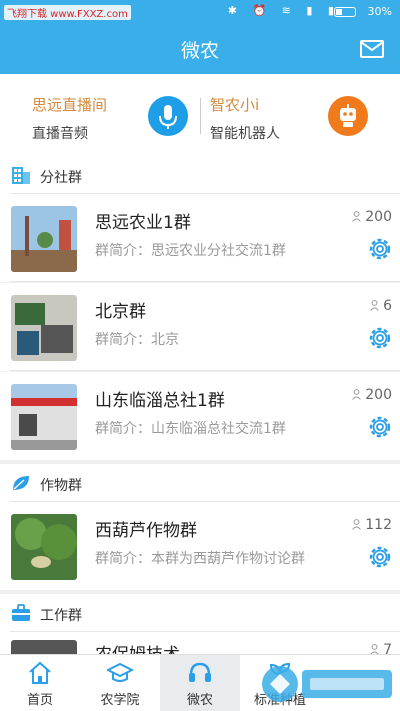 This screenshot has width=400, height=711. What do you see at coordinates (327, 684) in the screenshot?
I see `site-watermark-logo` at bounding box center [327, 684].